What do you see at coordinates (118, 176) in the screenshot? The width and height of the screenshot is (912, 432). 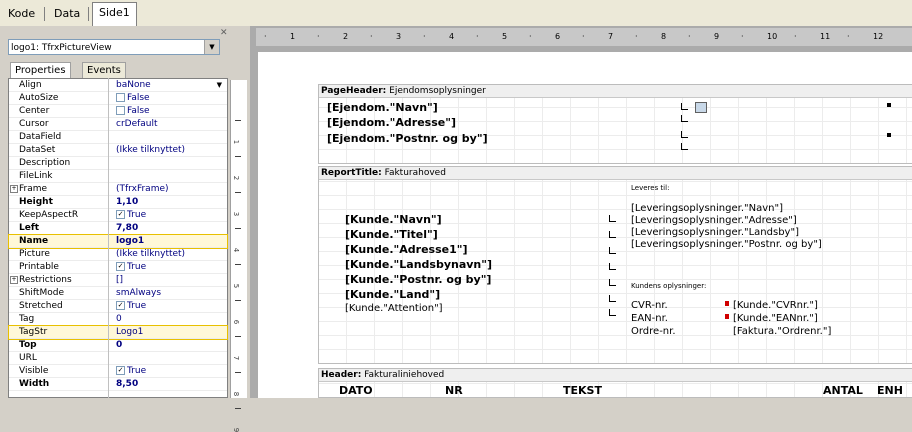 I see `property-row: FileLink` at bounding box center [118, 176].